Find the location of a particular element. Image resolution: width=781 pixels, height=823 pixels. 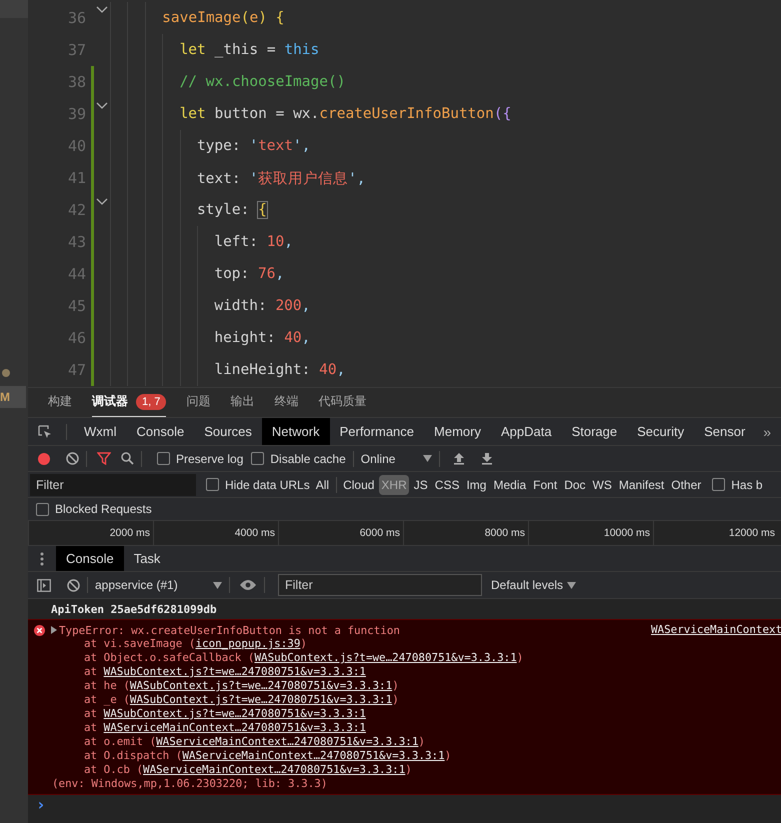

drawer-tab: Console is located at coordinates (90, 558).